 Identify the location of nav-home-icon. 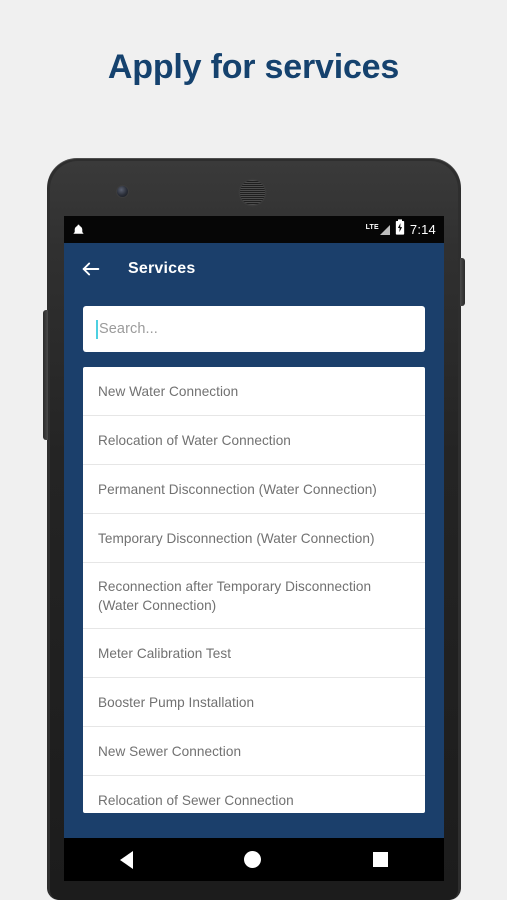
(253, 859).